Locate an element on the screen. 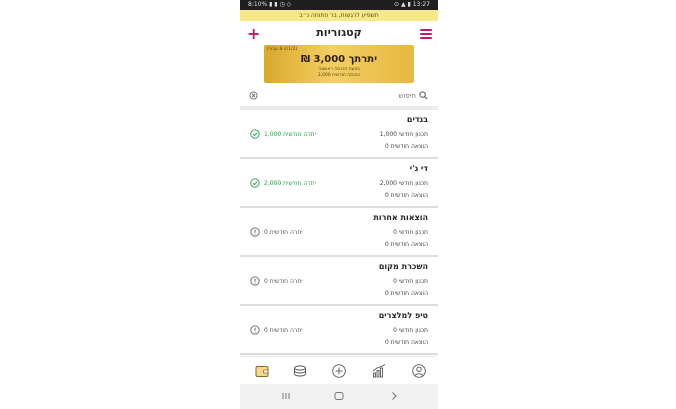 The width and height of the screenshot is (676, 409). coins-icon is located at coordinates (300, 371).